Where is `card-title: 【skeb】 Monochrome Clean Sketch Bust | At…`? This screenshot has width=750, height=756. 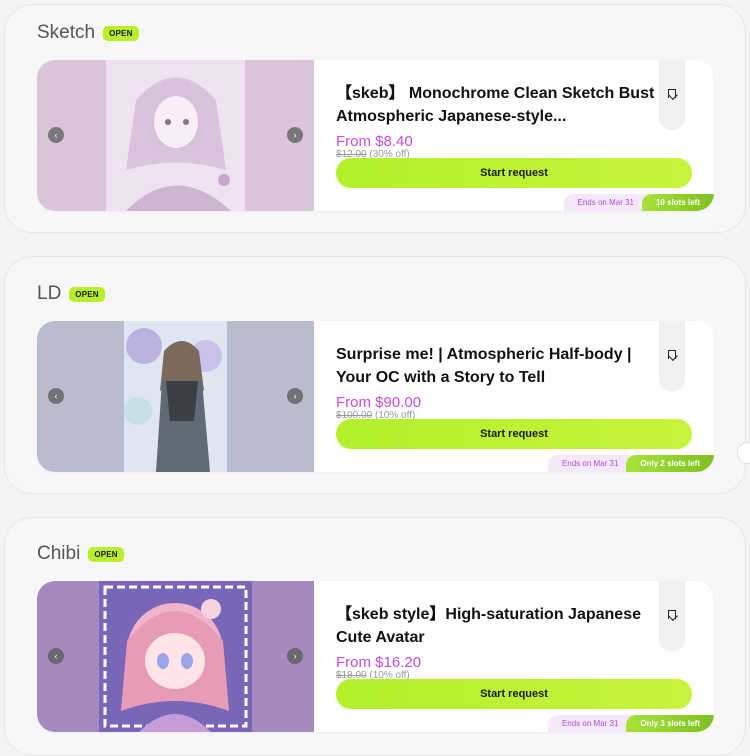 card-title: 【skeb】 Monochrome Clean Sketch Bust | At… is located at coordinates (501, 105).